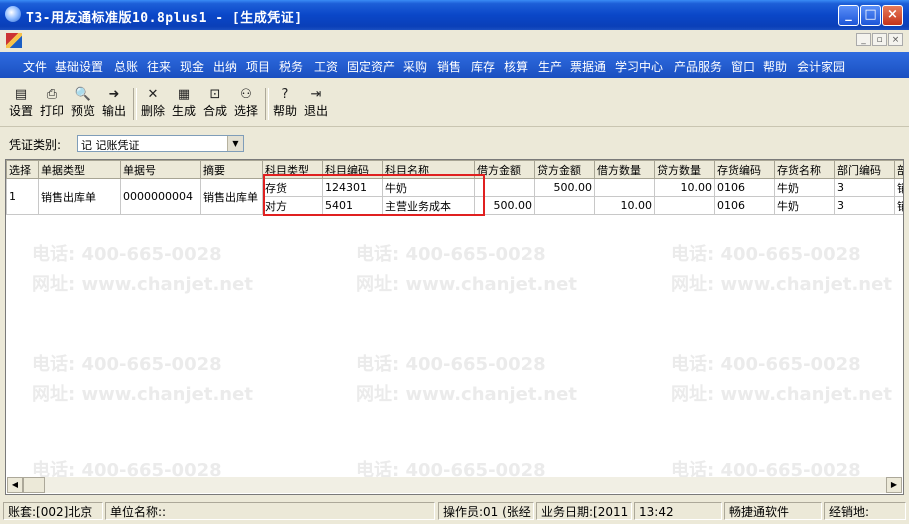 The image size is (909, 524). Describe the element at coordinates (159, 66) in the screenshot. I see `menu-ar-ap: 往来` at that location.